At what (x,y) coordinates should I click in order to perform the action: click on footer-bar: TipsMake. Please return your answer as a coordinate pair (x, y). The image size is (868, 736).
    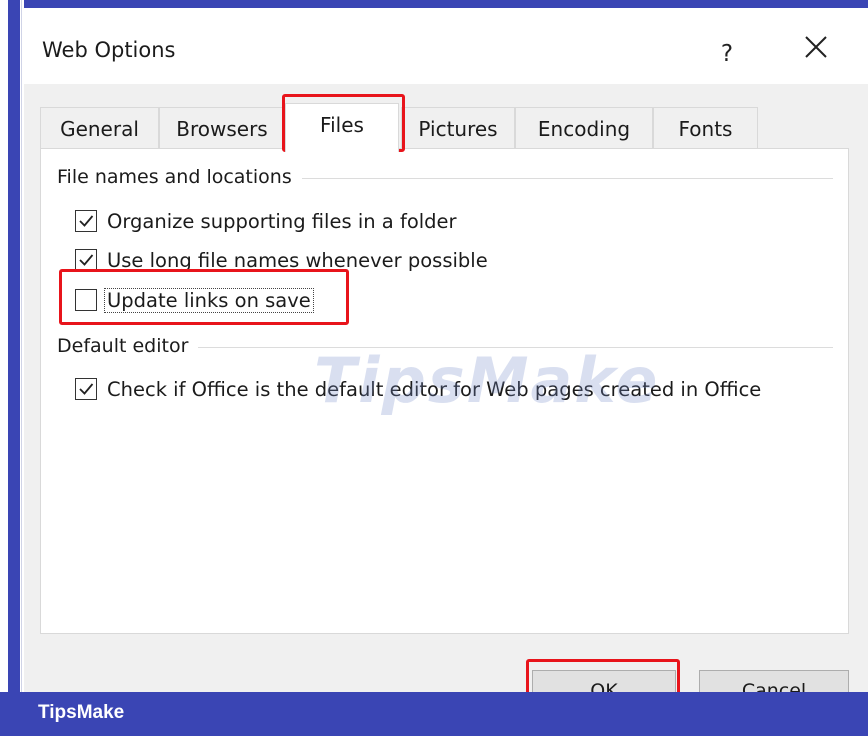
    Looking at the image, I should click on (434, 714).